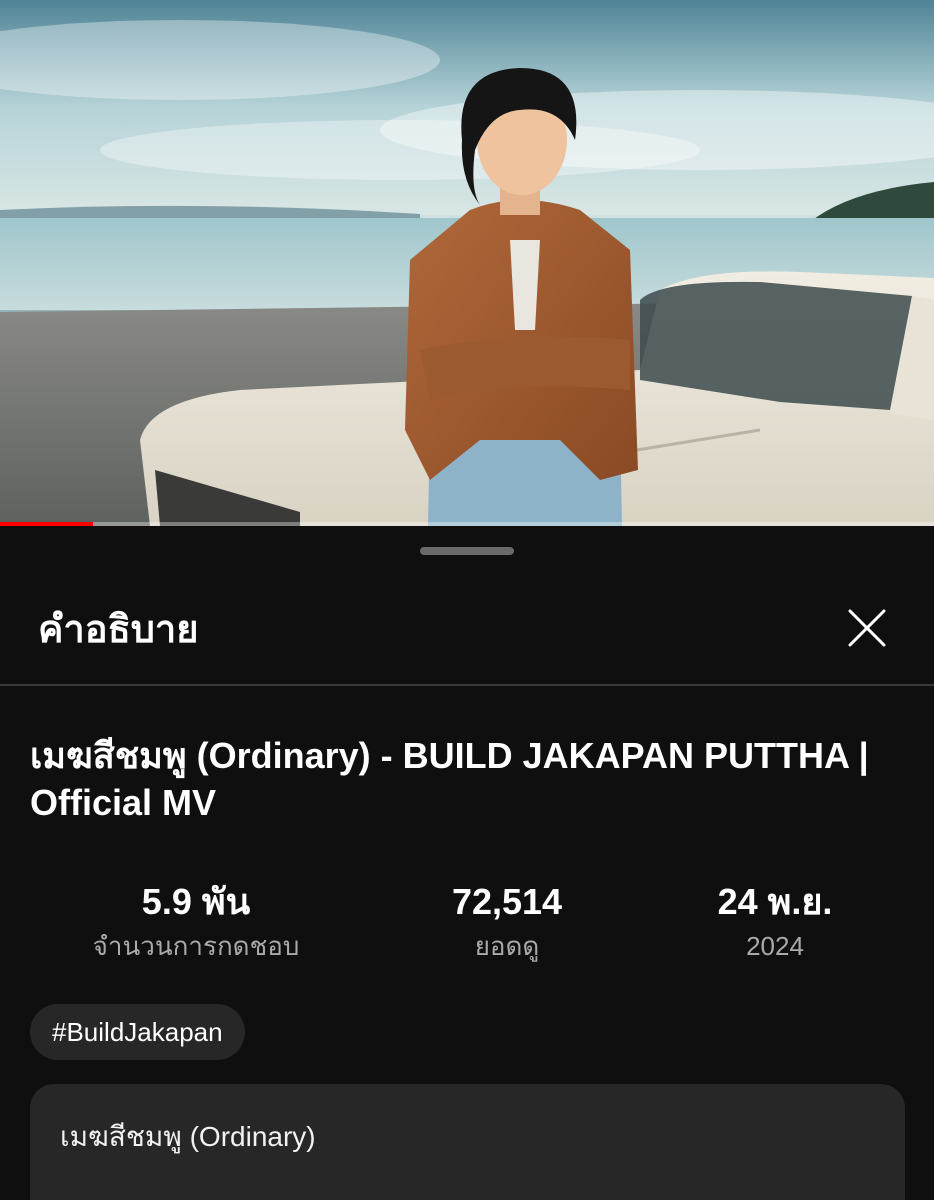 The width and height of the screenshot is (934, 1200). What do you see at coordinates (188, 1136) in the screenshot?
I see `description-text: เมฆสีชมพู (Ordinary)` at bounding box center [188, 1136].